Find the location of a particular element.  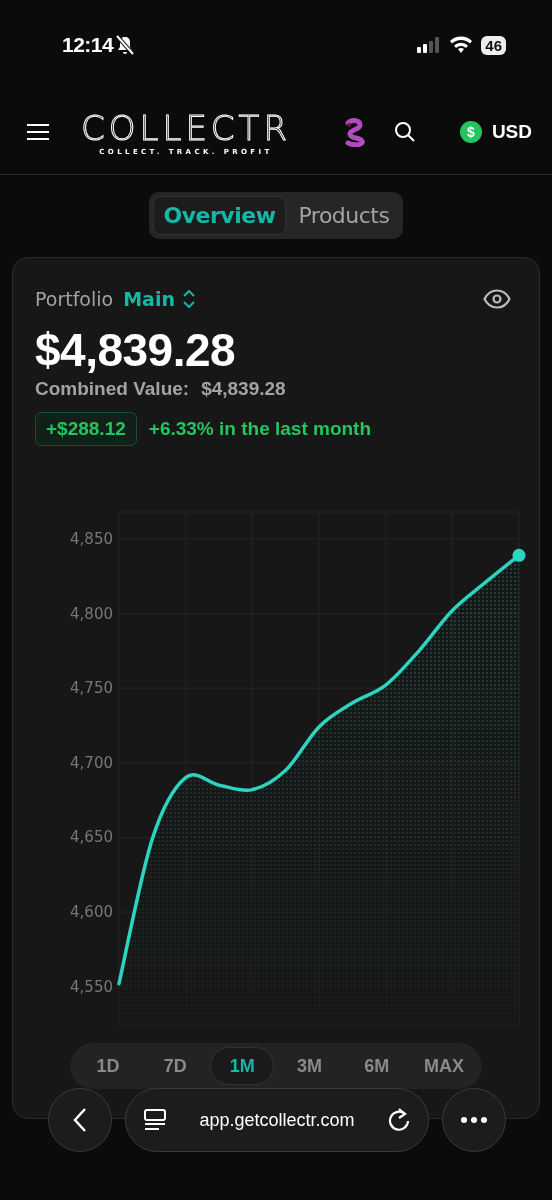

address-bar: app.getcollectr.com is located at coordinates (277, 1120).